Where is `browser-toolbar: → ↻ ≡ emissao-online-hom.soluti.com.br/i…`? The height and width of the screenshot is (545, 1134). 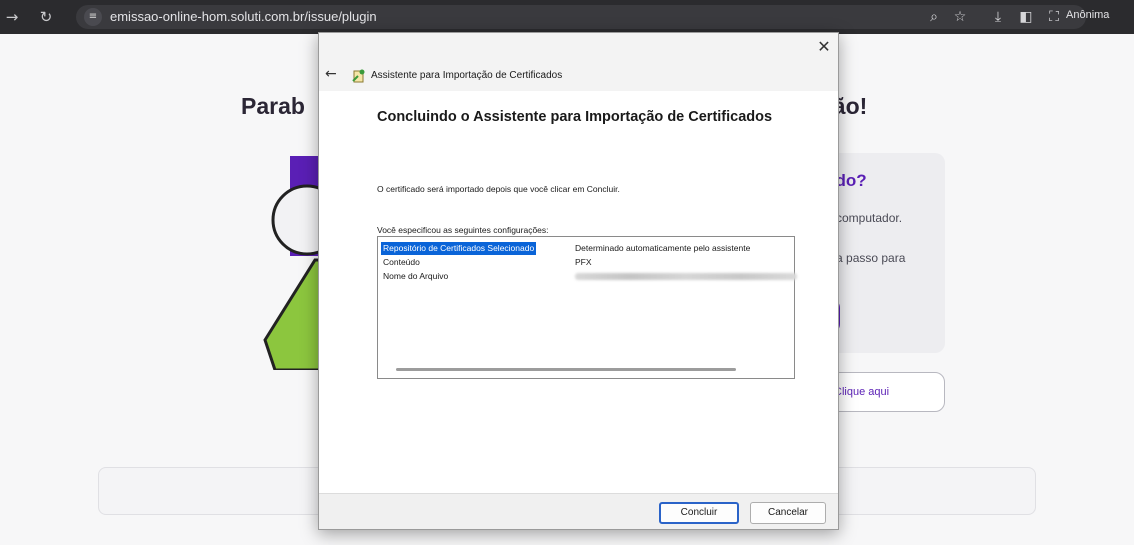
browser-toolbar: → ↻ ≡ emissao-online-hom.soluti.com.br/i… is located at coordinates (567, 17).